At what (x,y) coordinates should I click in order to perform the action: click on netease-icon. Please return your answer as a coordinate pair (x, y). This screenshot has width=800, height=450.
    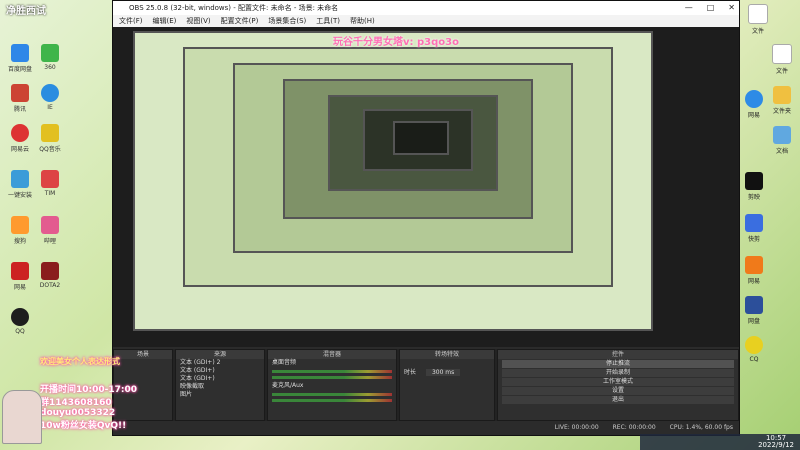
    Looking at the image, I should click on (20, 271).